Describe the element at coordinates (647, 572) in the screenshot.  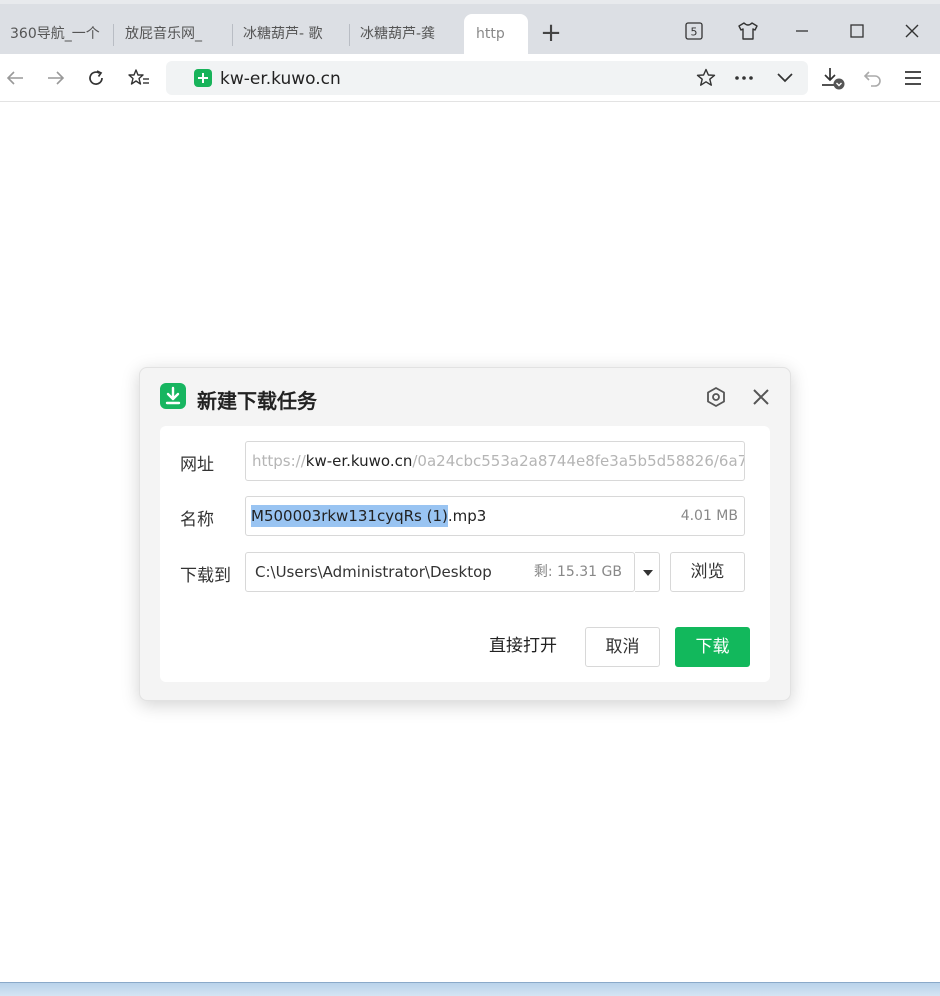
I see `save-path-dropdown-button` at that location.